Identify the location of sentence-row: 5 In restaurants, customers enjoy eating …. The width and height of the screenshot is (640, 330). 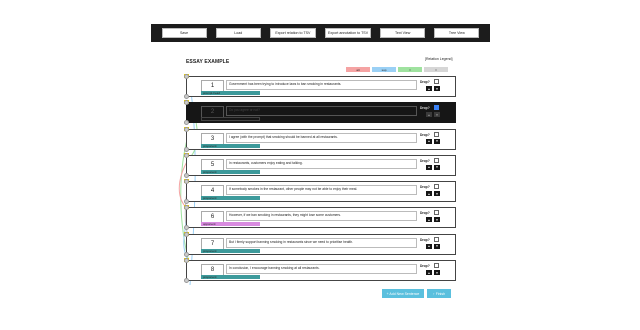
(320, 165).